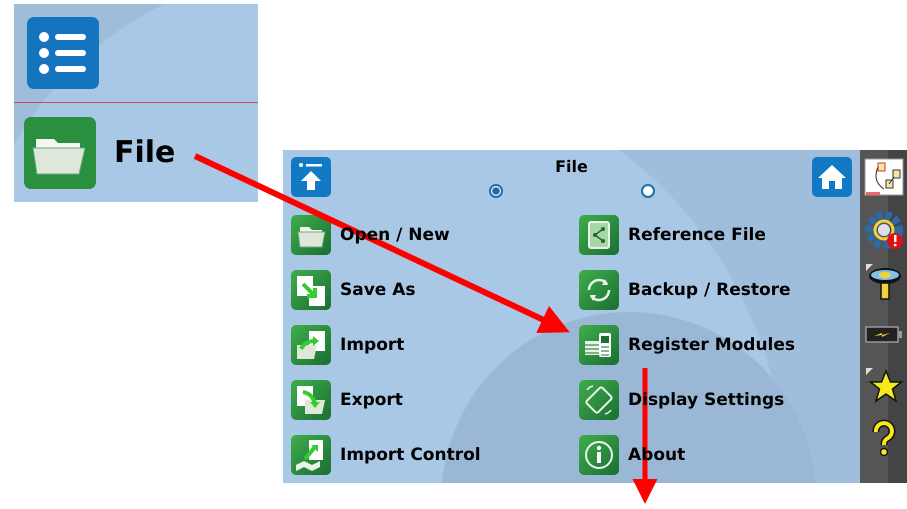 Image resolution: width=907 pixels, height=509 pixels. What do you see at coordinates (599, 400) in the screenshot?
I see `rotate-screen-icon` at bounding box center [599, 400].